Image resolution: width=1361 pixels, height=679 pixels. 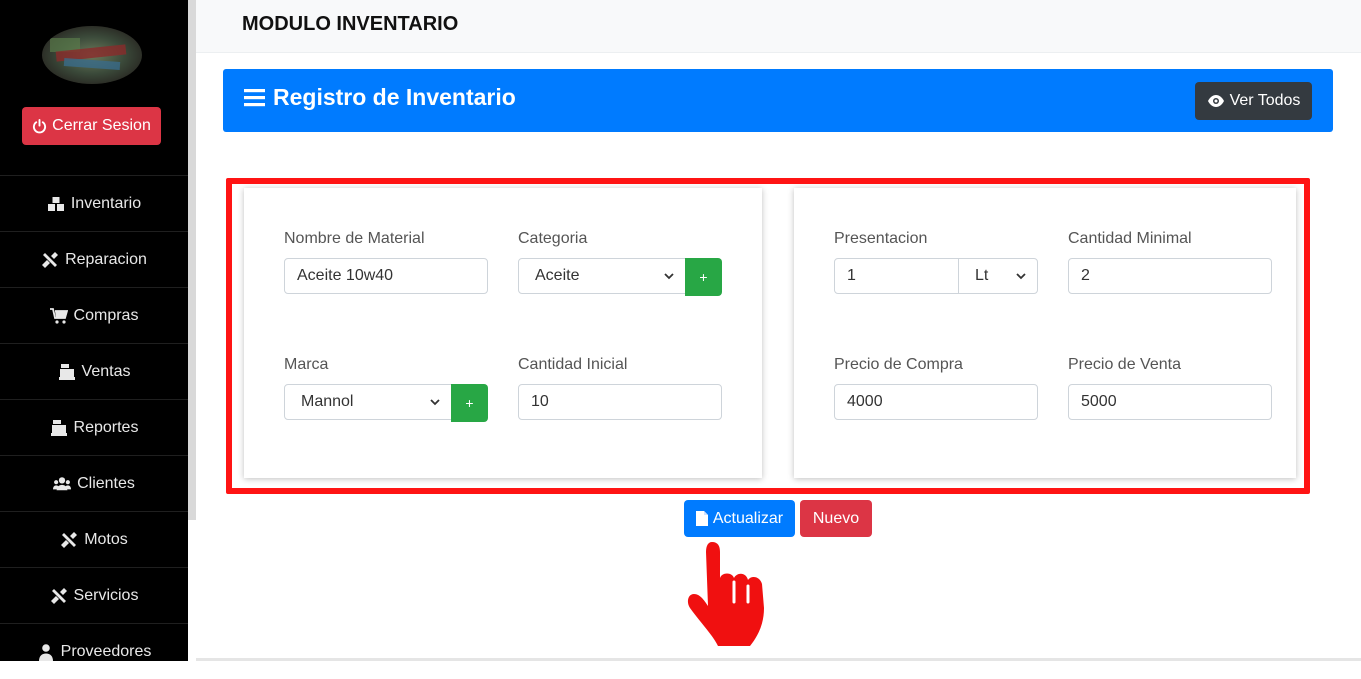 I want to click on sidebar-item-label: Inventario, so click(x=106, y=203).